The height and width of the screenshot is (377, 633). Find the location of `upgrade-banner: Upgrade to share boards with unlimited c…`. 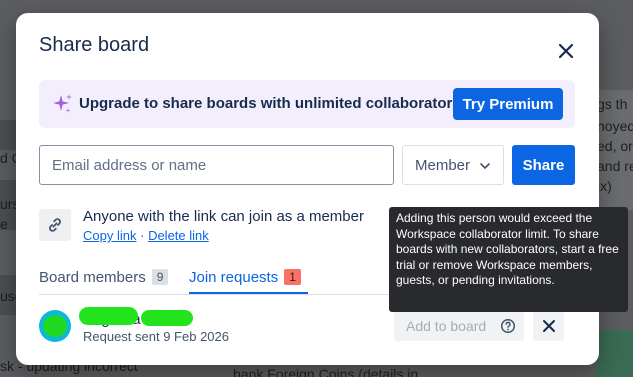

upgrade-banner: Upgrade to share boards with unlimited c… is located at coordinates (307, 104).